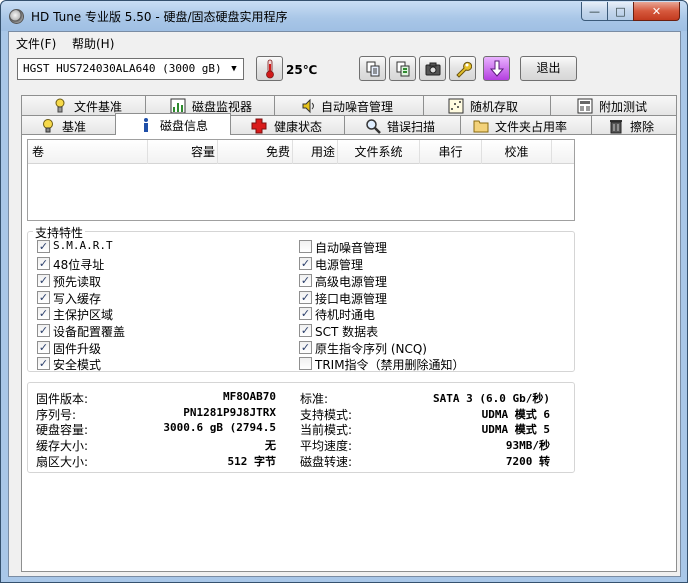  Describe the element at coordinates (83, 105) in the screenshot. I see `tab-file-benchmark: 文件基准` at that location.